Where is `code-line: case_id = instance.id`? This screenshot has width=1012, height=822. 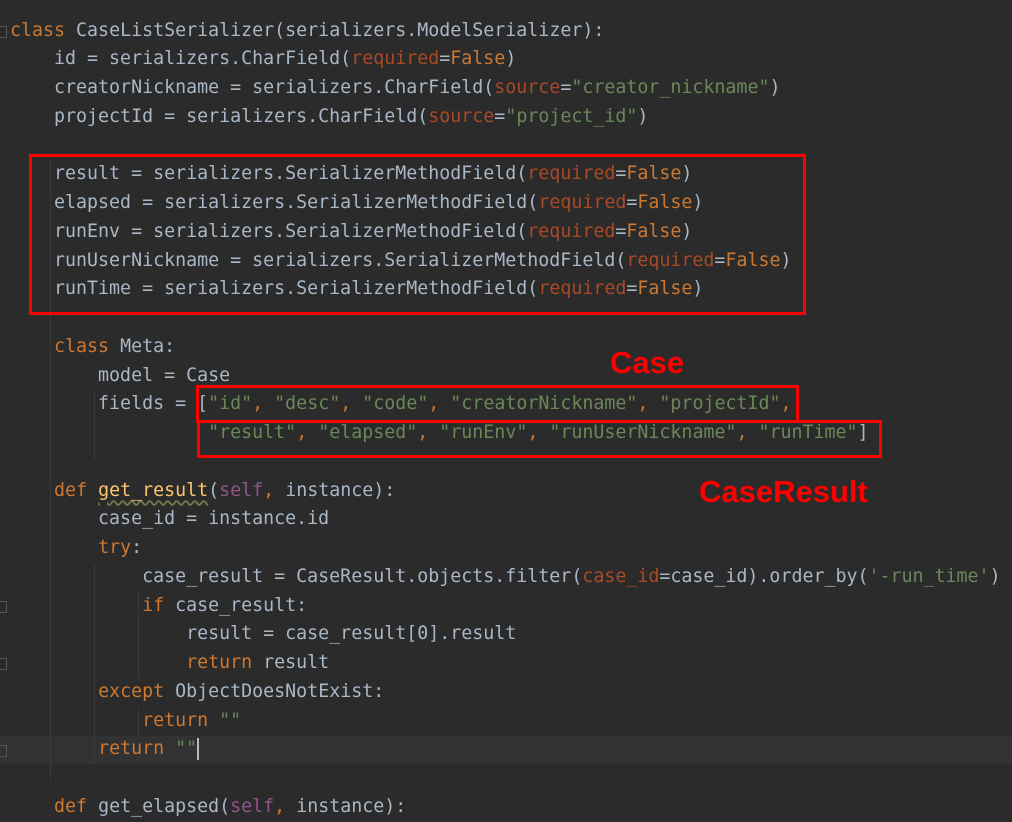 code-line: case_id = instance.id is located at coordinates (169, 519).